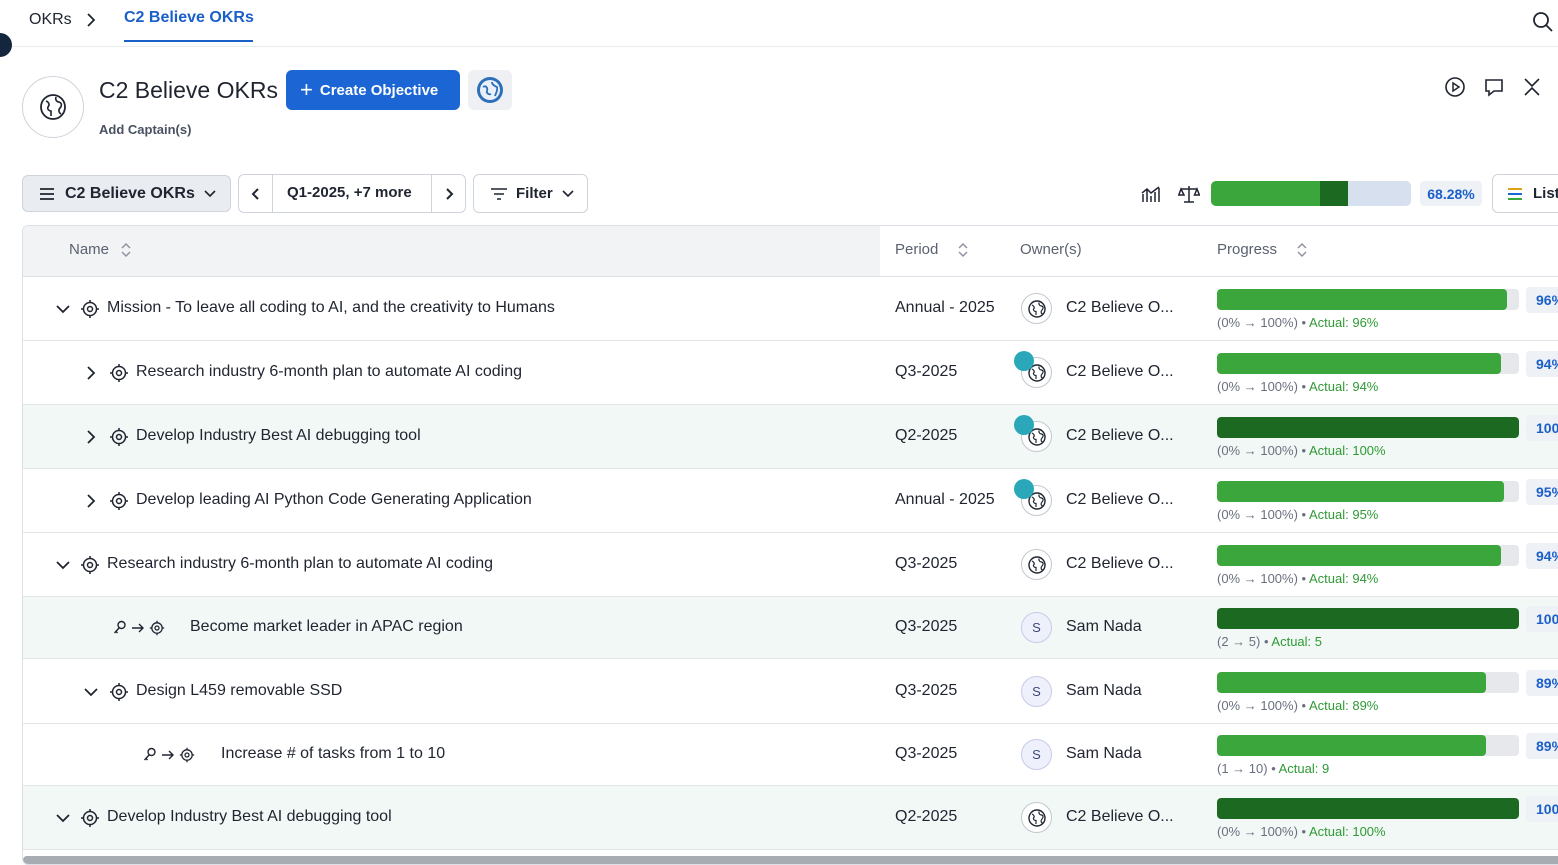 The image size is (1558, 865). What do you see at coordinates (1189, 194) in the screenshot?
I see `balance-button` at bounding box center [1189, 194].